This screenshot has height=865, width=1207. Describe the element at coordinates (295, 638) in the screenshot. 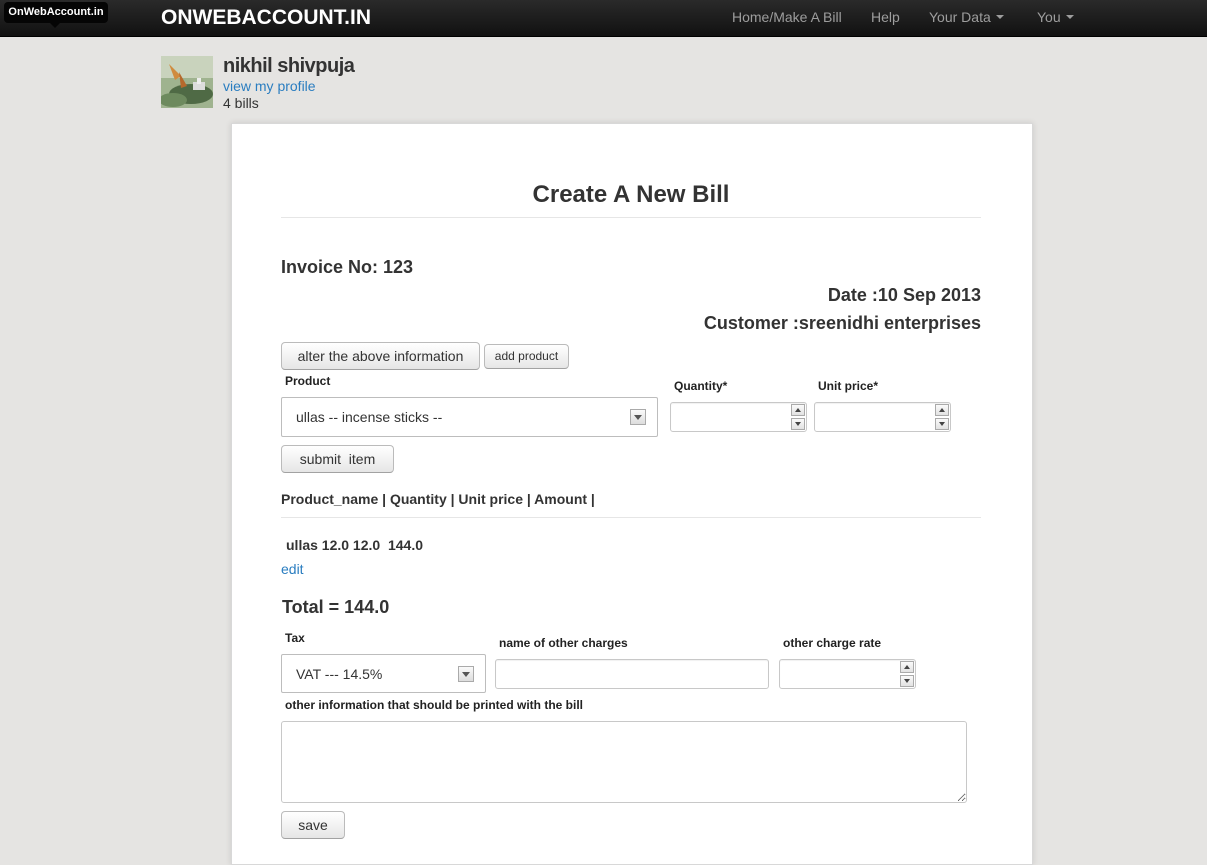

I see `tax-label: Tax` at that location.